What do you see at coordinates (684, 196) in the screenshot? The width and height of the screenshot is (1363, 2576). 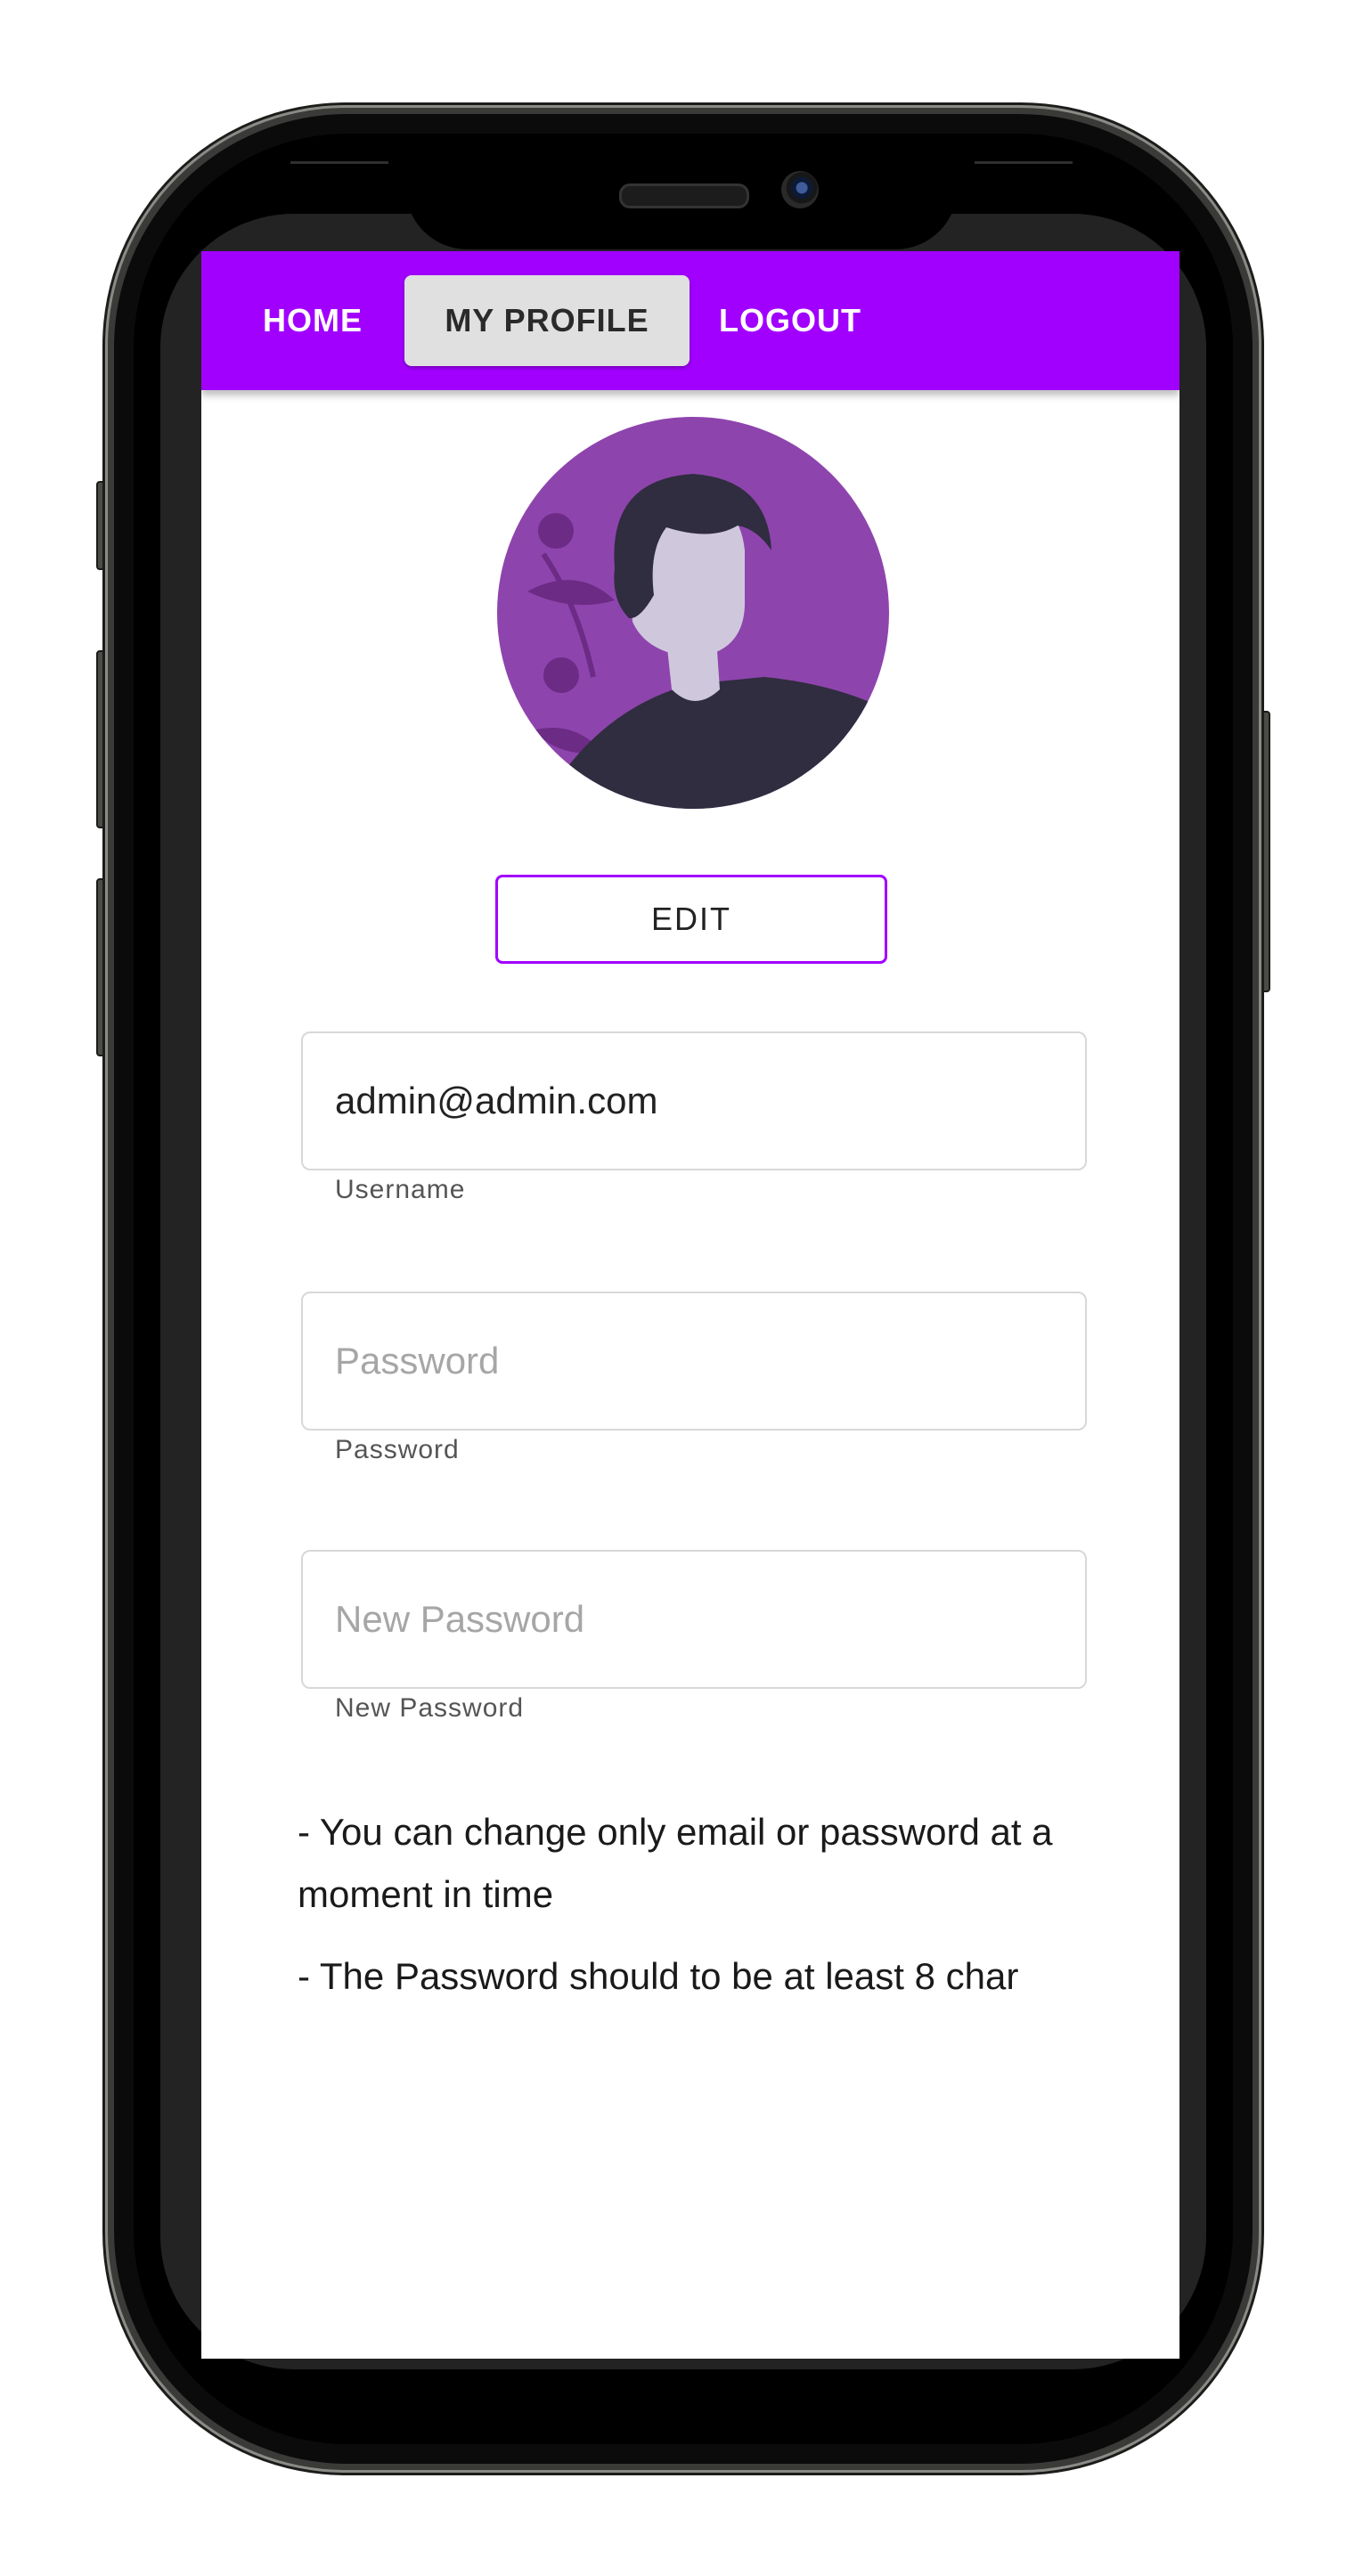 I see `phone-speaker` at bounding box center [684, 196].